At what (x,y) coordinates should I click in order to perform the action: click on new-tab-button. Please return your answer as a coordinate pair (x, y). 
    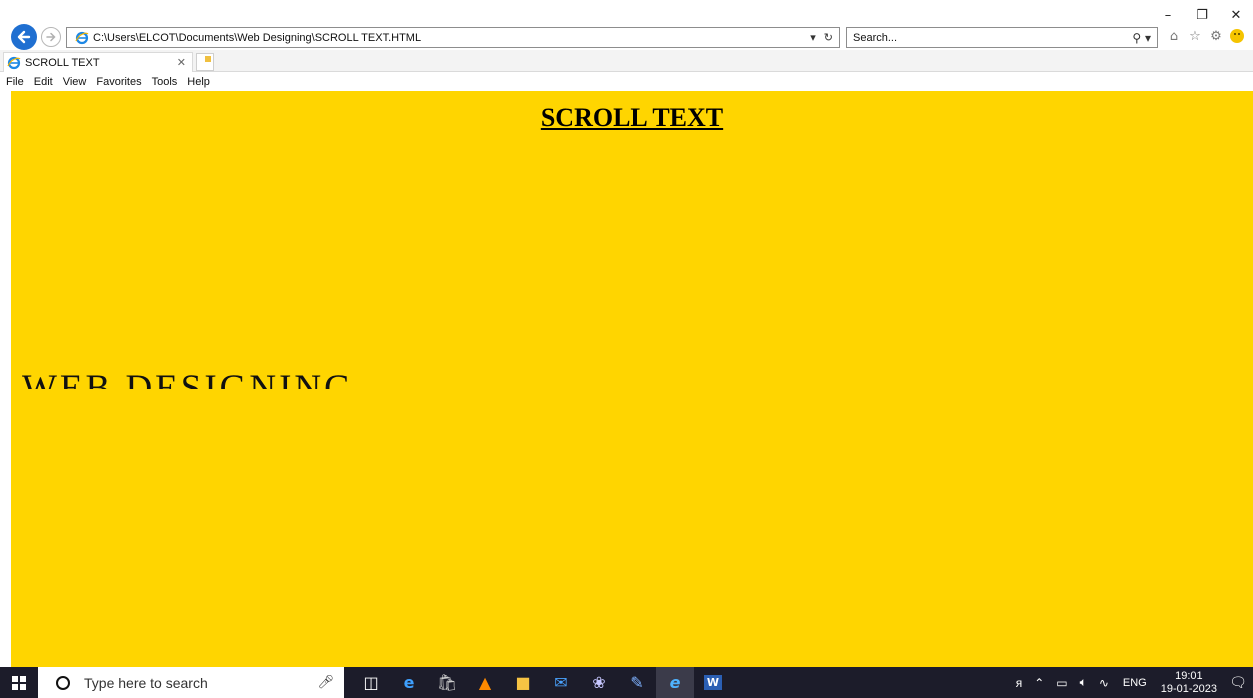
    Looking at the image, I should click on (205, 62).